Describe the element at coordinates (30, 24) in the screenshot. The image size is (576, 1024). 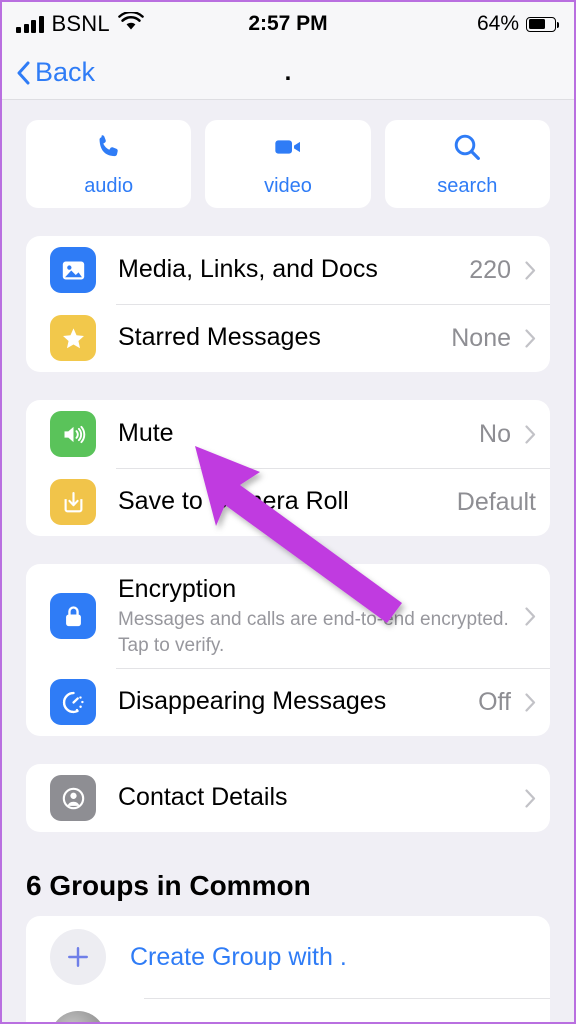
I see `signal-strength-icon` at that location.